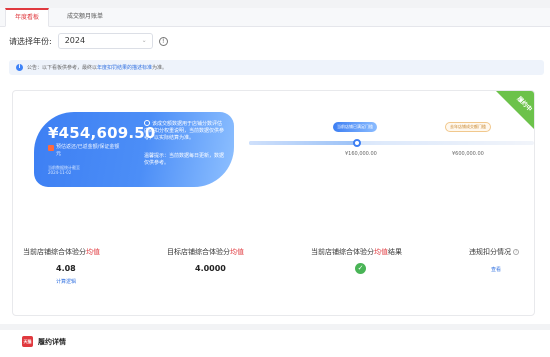 This screenshot has height=357, width=550. I want to click on year-select: 2024 ⌄, so click(105, 41).